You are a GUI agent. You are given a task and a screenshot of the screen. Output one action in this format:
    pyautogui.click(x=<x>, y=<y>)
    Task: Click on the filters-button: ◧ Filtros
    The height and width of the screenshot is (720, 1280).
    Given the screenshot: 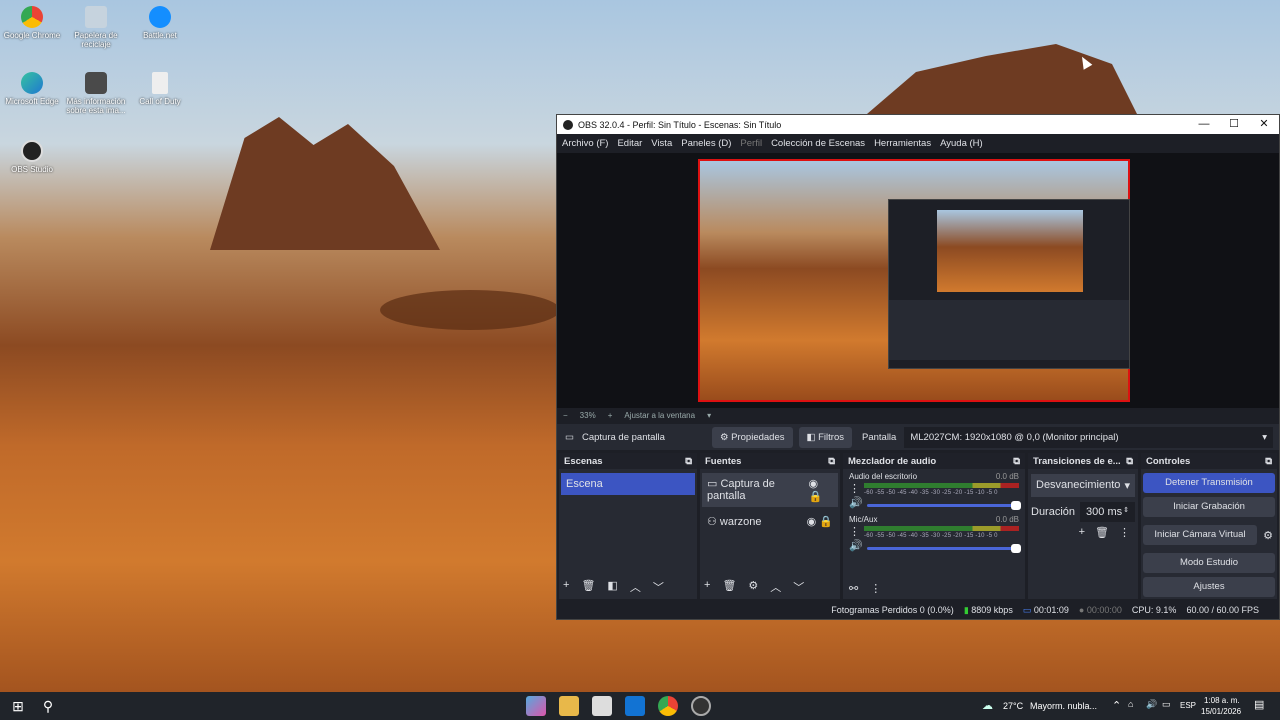 What is the action you would take?
    pyautogui.click(x=825, y=437)
    